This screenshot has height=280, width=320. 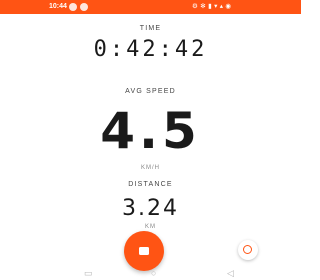 I want to click on avg-speed-label: AVG SPEED, so click(x=150, y=91).